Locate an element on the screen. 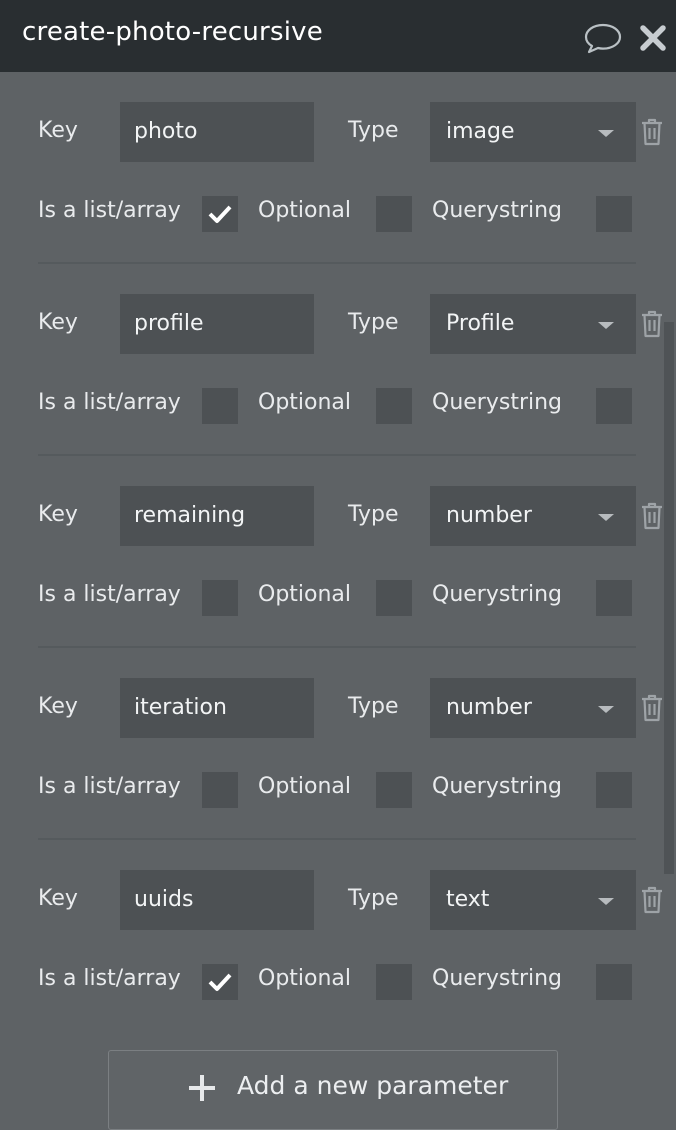 The height and width of the screenshot is (1130, 676). key-input: uuids is located at coordinates (217, 900).